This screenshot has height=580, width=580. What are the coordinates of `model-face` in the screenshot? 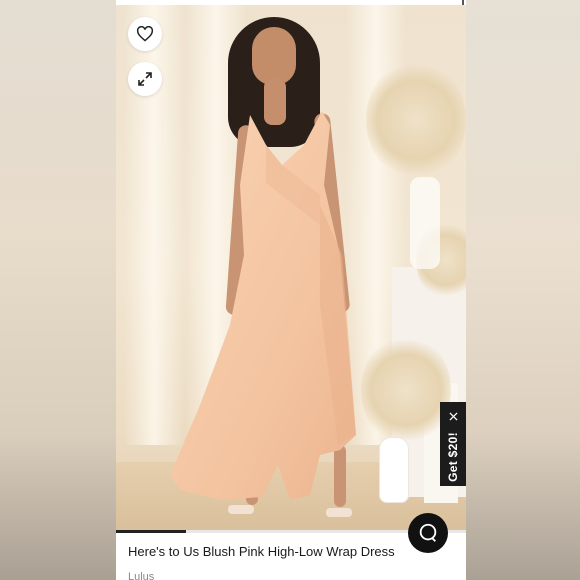 It's located at (274, 56).